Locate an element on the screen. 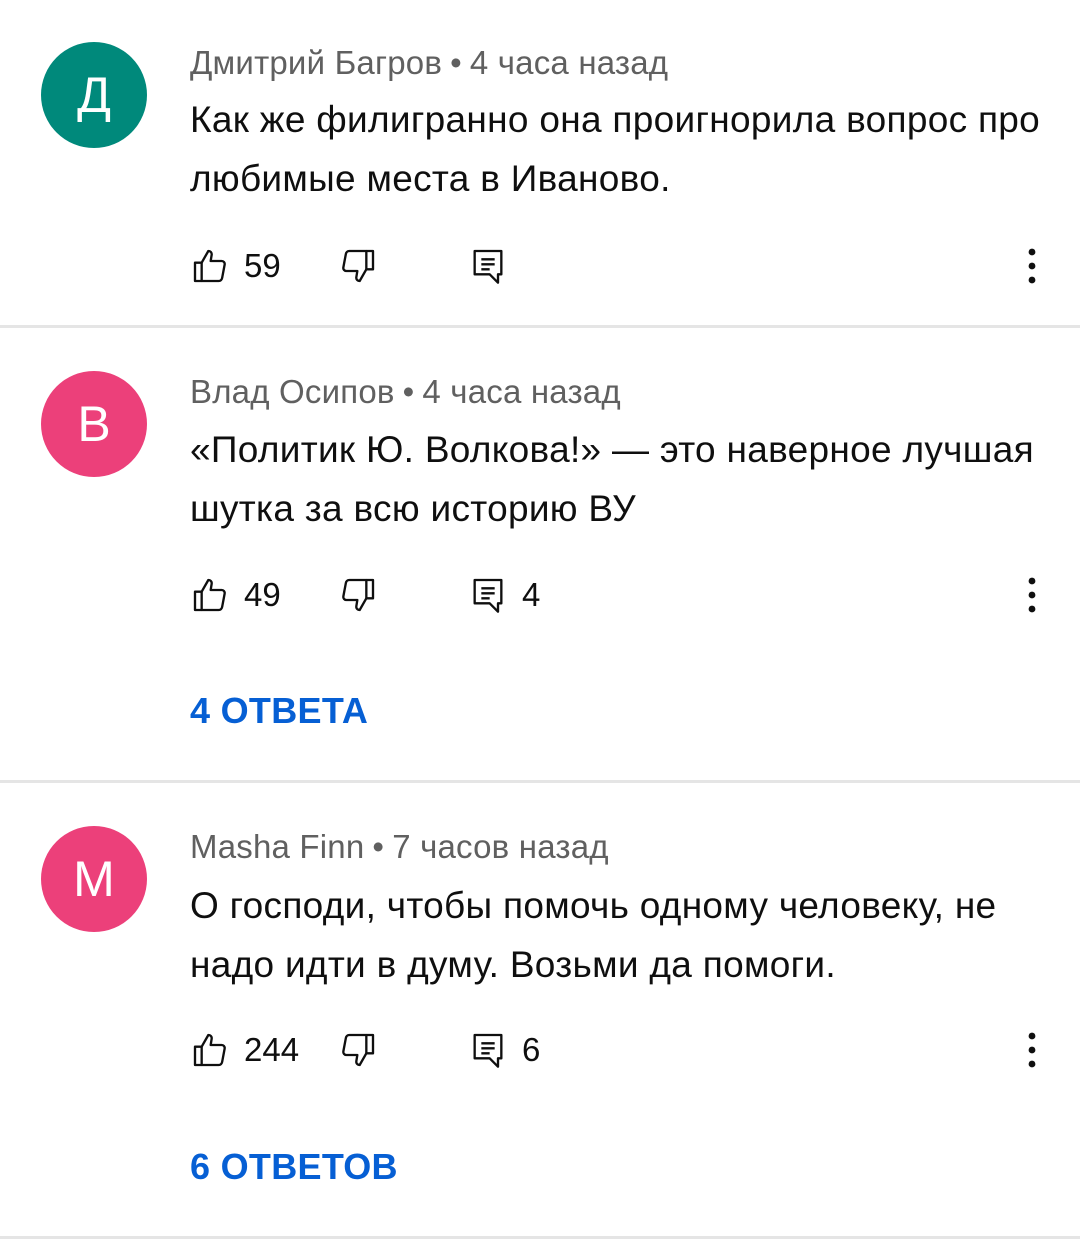 The width and height of the screenshot is (1080, 1240). author-name: Влад Осипов is located at coordinates (292, 391).